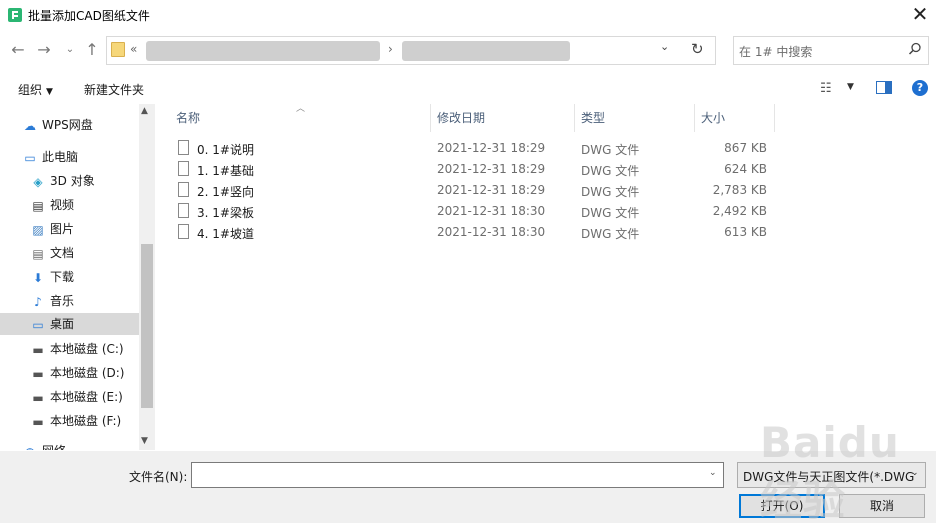  What do you see at coordinates (72, 181) in the screenshot?
I see `nav-item-label: 3D 对象` at bounding box center [72, 181].